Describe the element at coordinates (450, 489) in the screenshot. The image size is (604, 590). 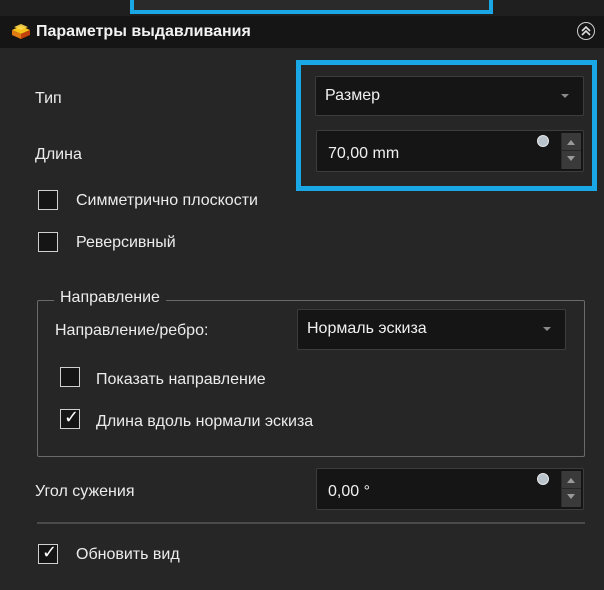
I see `taper-angle-field: 0,00 °` at that location.